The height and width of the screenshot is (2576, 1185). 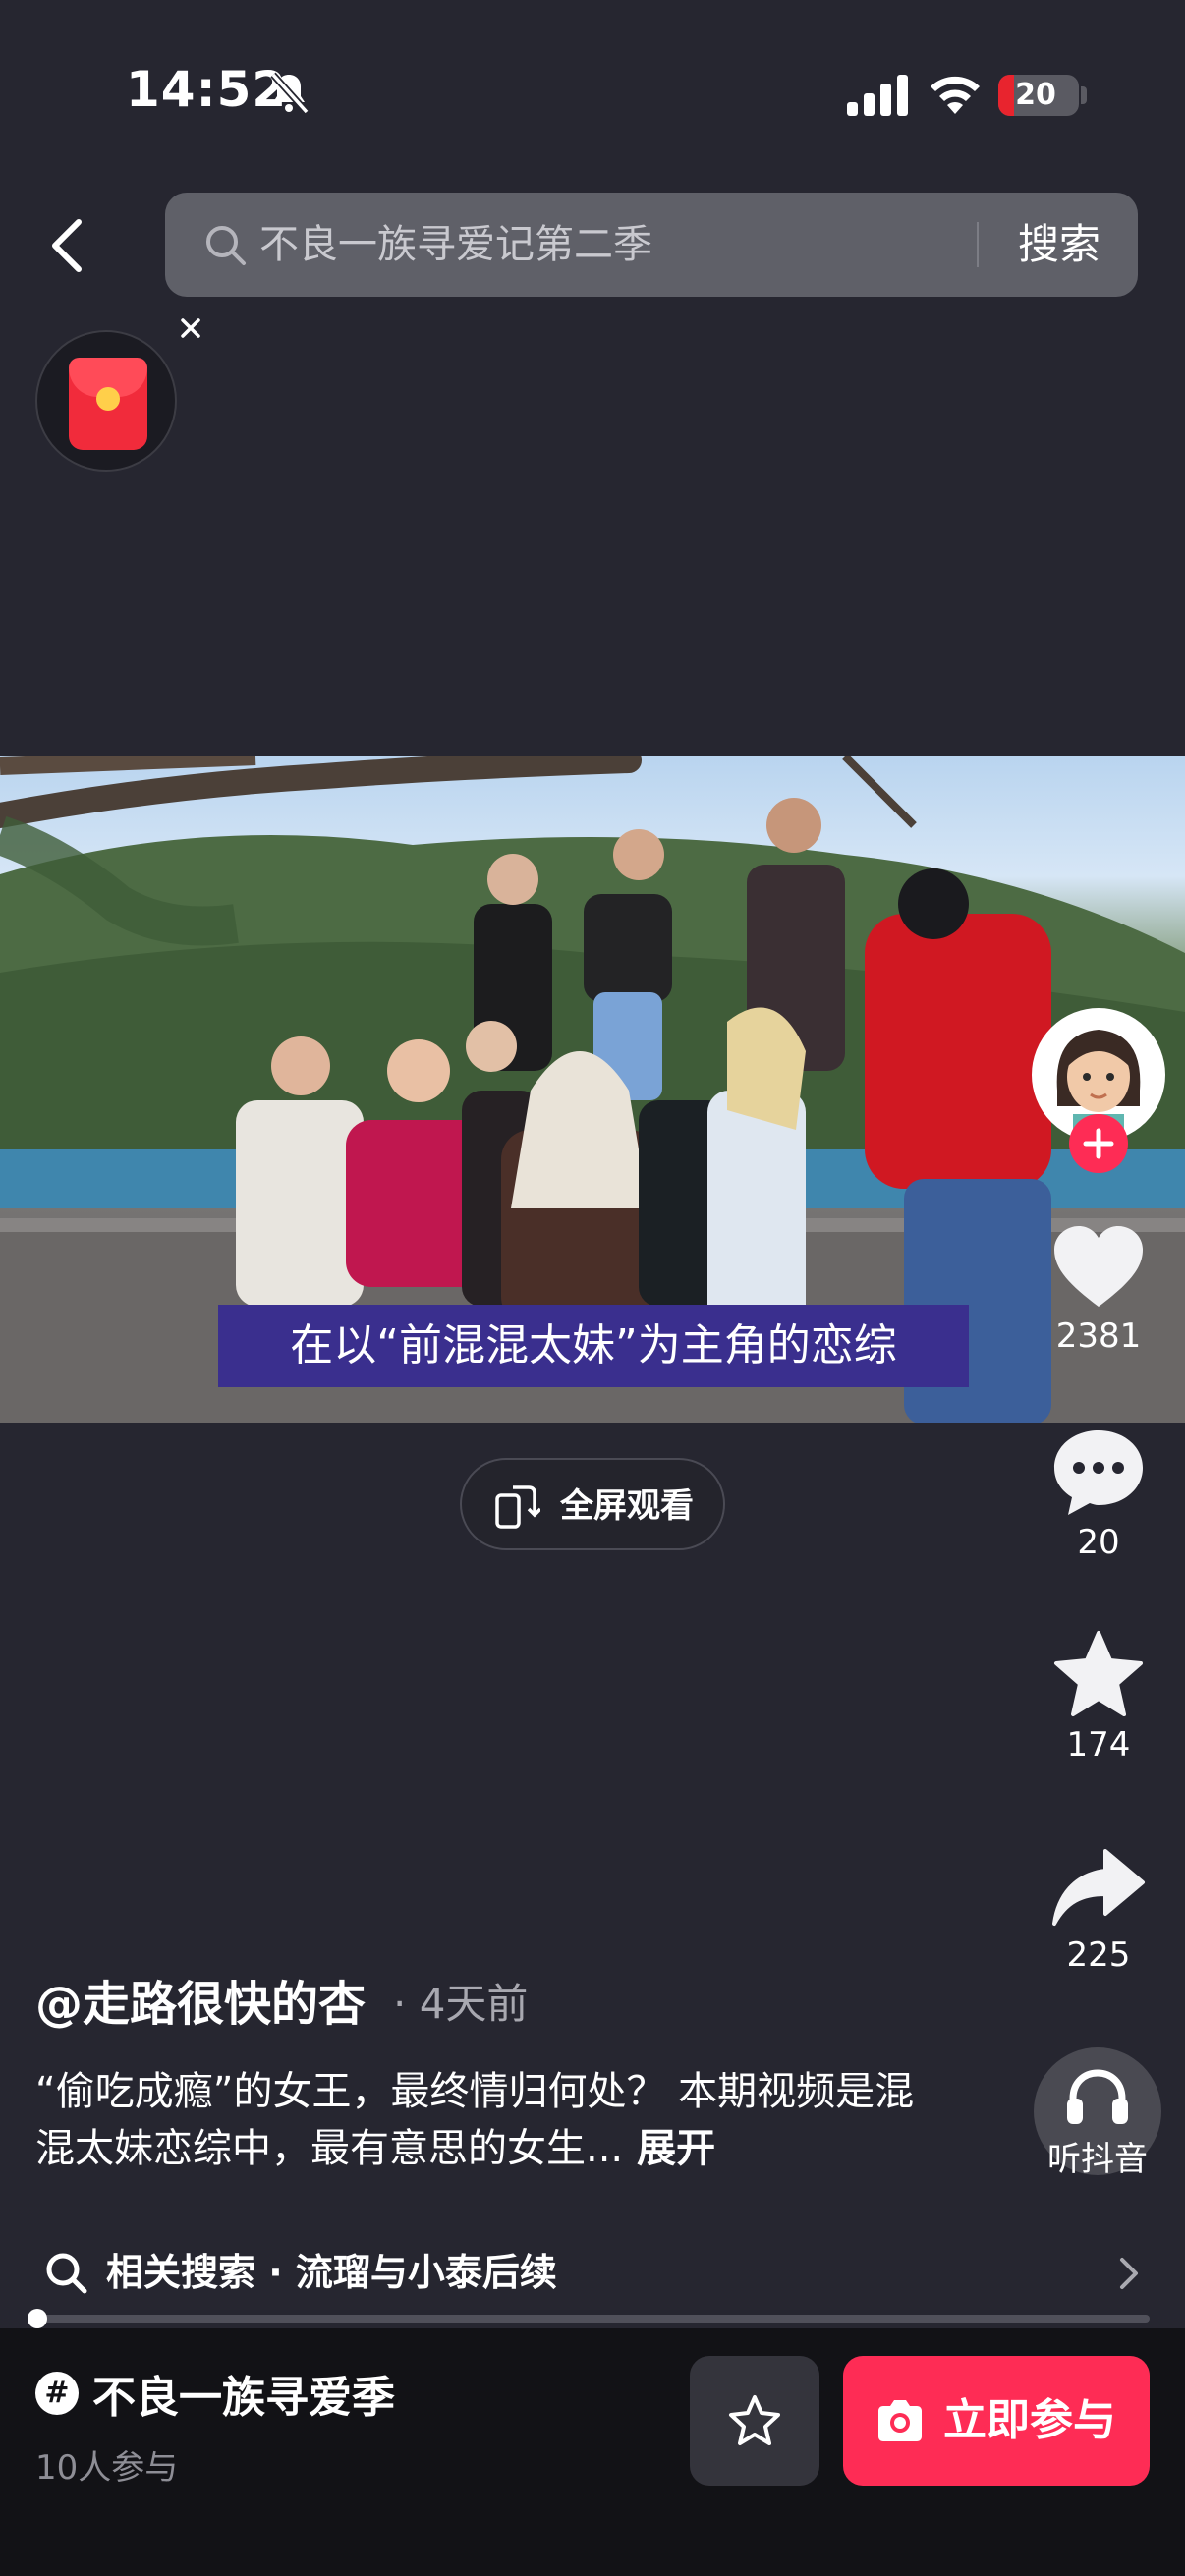 I want to click on expand-link: 展开, so click(x=676, y=2148).